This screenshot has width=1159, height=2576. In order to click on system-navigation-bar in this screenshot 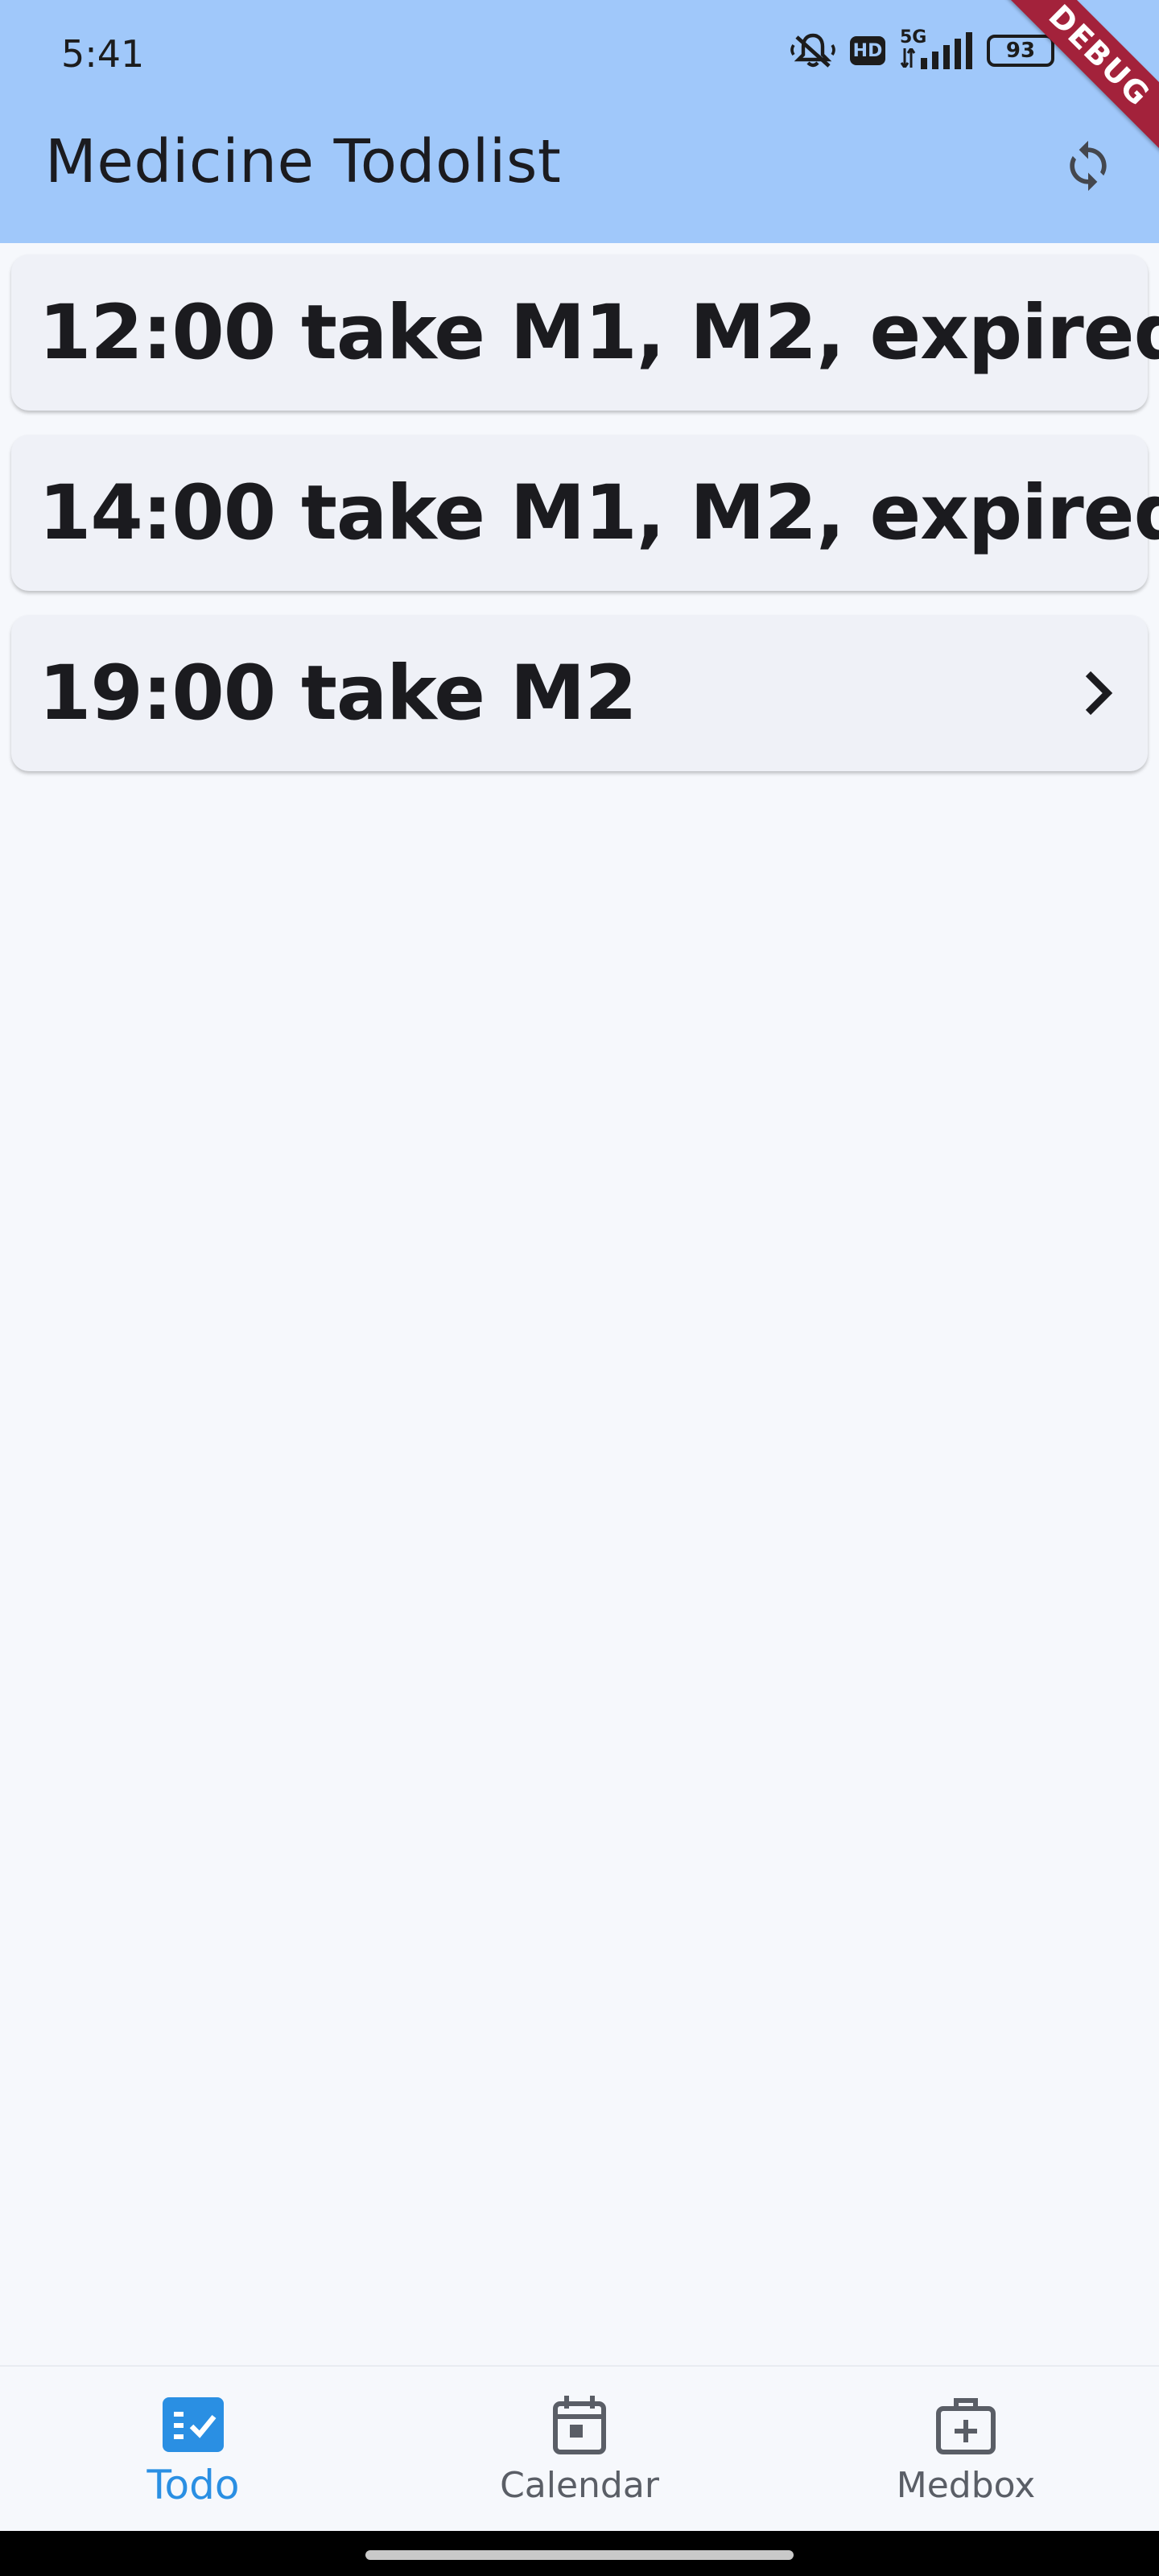, I will do `click(579, 2553)`.